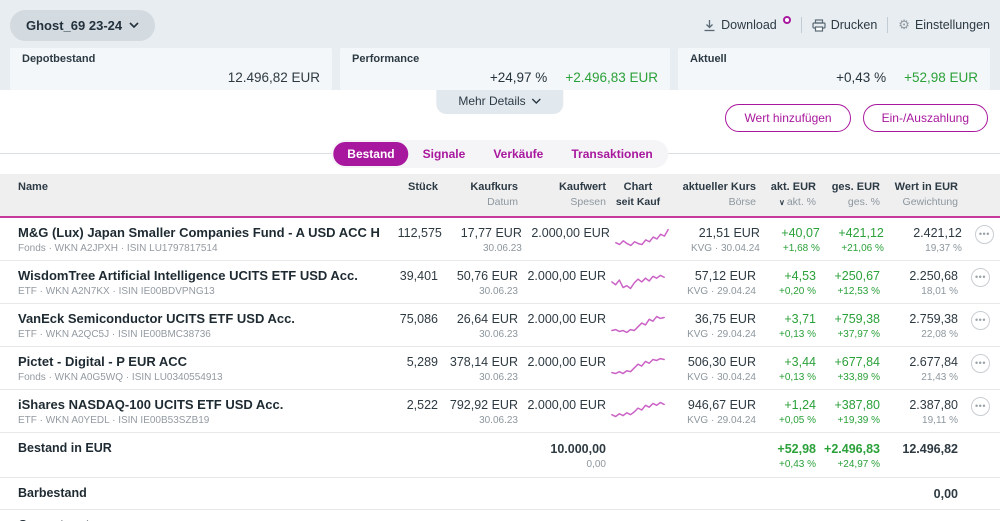  What do you see at coordinates (850, 195) in the screenshot?
I see `col-header-ges: ges. EUR ges. %` at bounding box center [850, 195].